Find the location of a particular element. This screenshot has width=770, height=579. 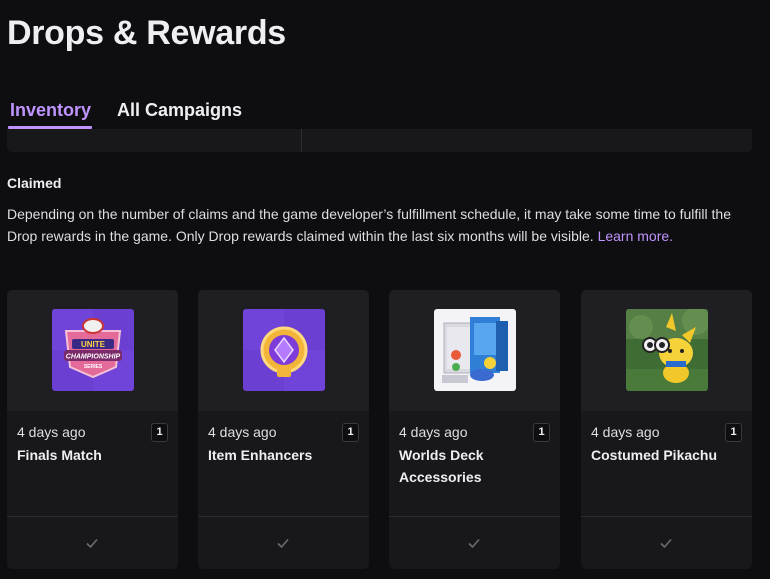

svg-text: SERIES is located at coordinates (93, 367).